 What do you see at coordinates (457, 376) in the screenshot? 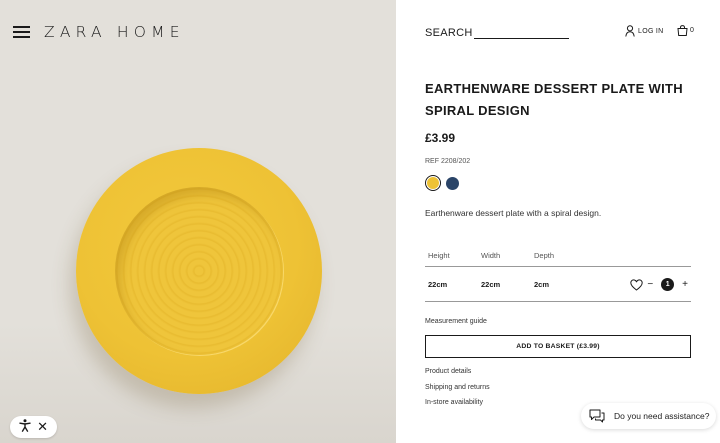
I see `product-details-link: Product details` at bounding box center [457, 376].